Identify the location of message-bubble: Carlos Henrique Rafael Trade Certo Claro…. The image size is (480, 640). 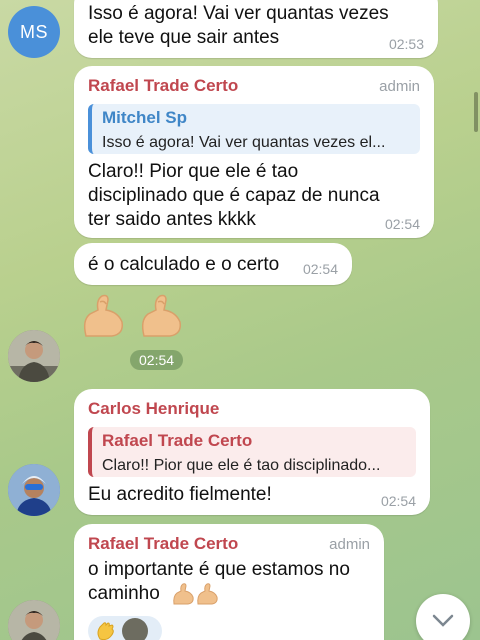
(252, 452).